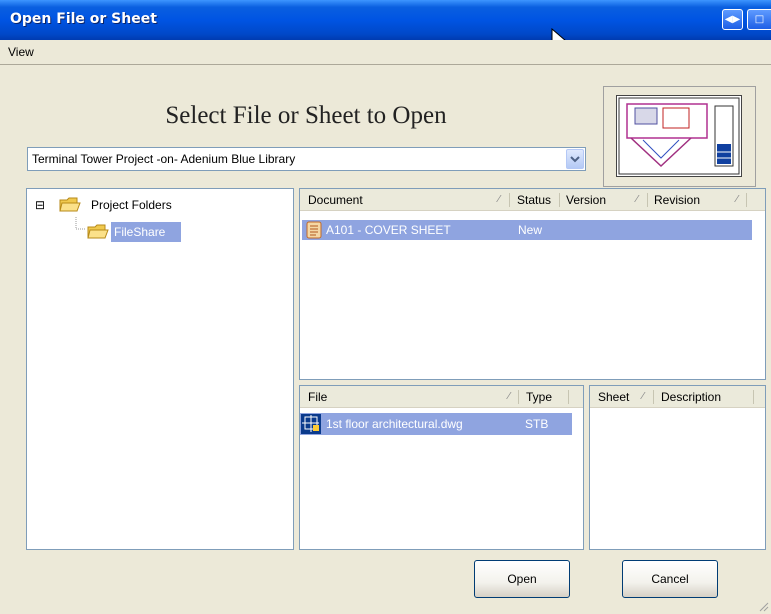 Image resolution: width=771 pixels, height=614 pixels. I want to click on tree-item-label: FileShare, so click(140, 232).